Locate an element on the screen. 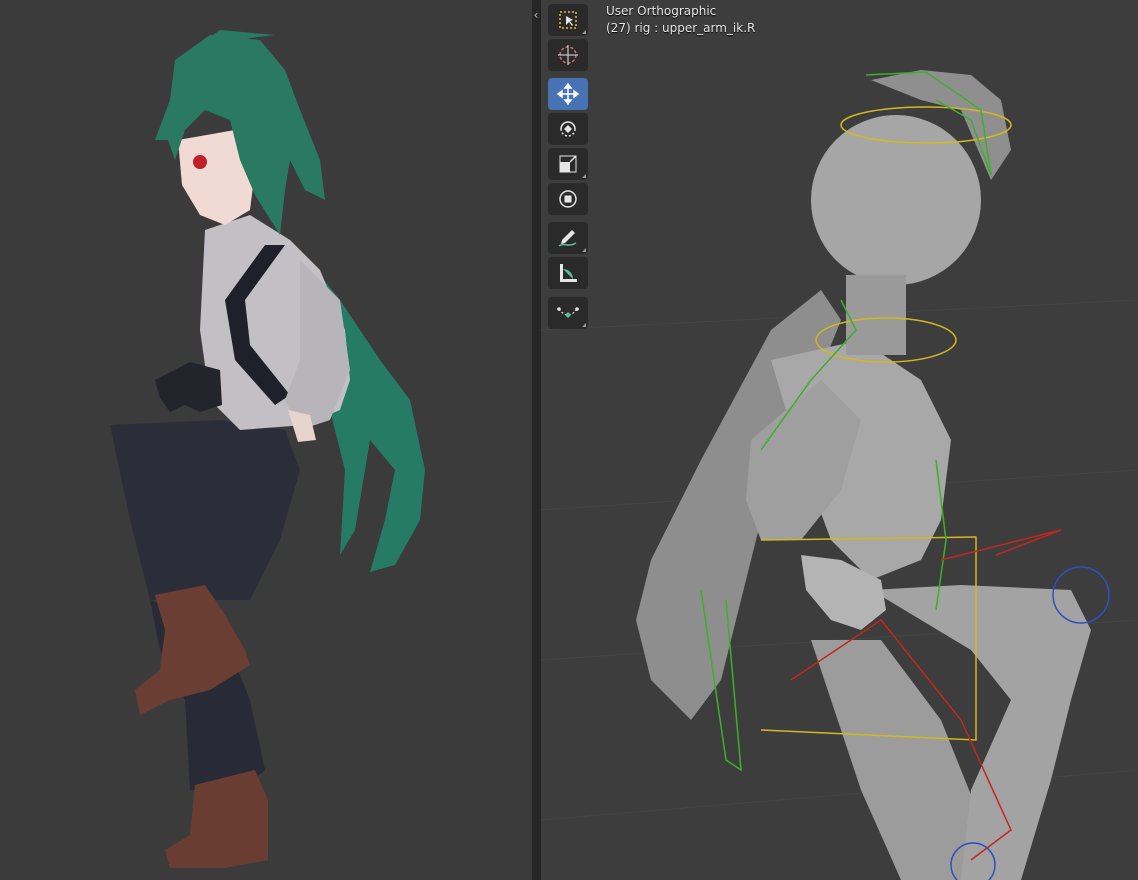  mesh-neck is located at coordinates (876, 315).